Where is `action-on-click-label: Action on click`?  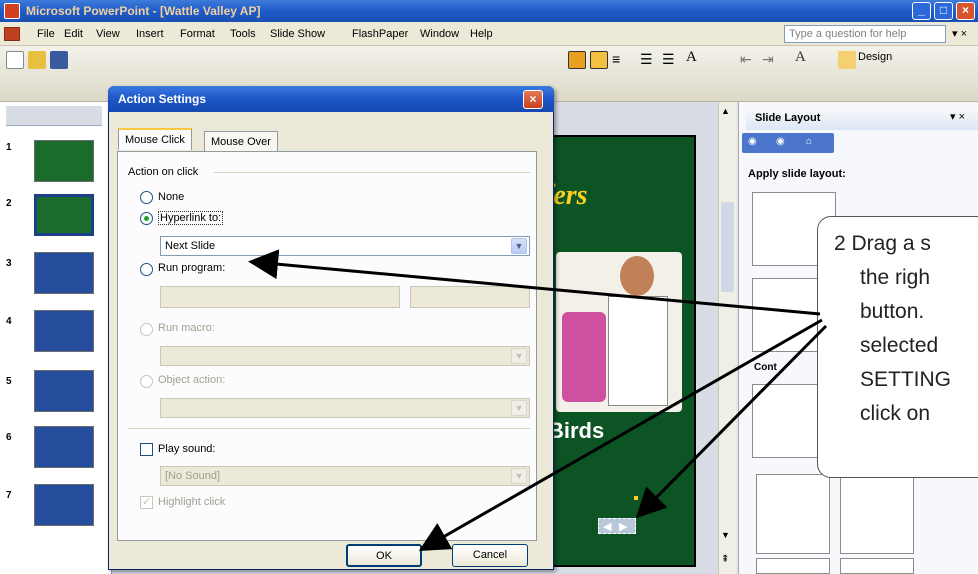
action-on-click-label: Action on click is located at coordinates (163, 172).